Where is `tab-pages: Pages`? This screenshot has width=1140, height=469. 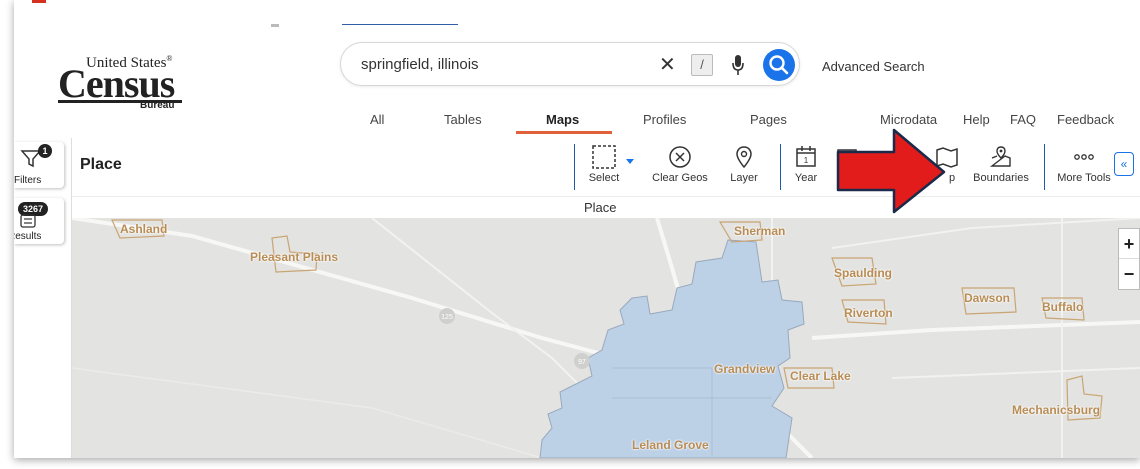 tab-pages: Pages is located at coordinates (768, 119).